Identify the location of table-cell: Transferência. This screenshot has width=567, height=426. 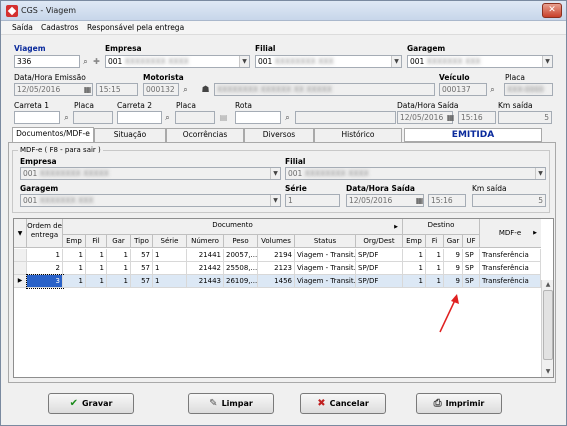
(510, 255).